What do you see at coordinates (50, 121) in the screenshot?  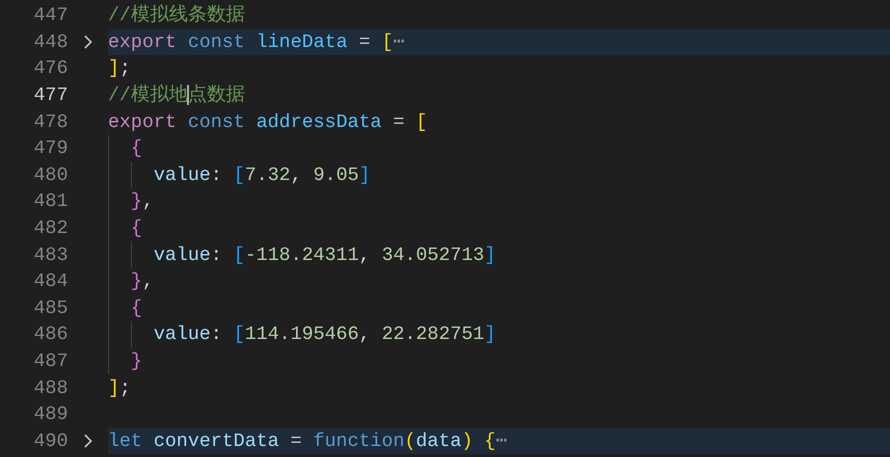 I see `line-number: 478` at bounding box center [50, 121].